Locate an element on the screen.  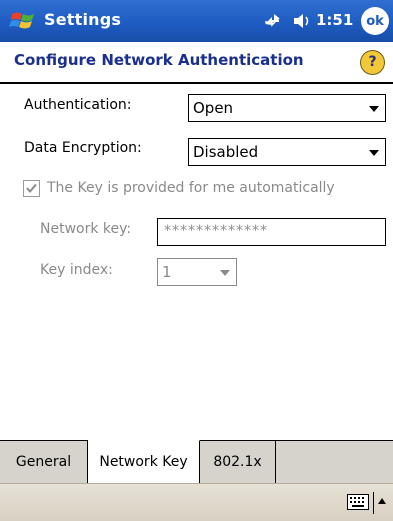
tab-general: General is located at coordinates (44, 462).